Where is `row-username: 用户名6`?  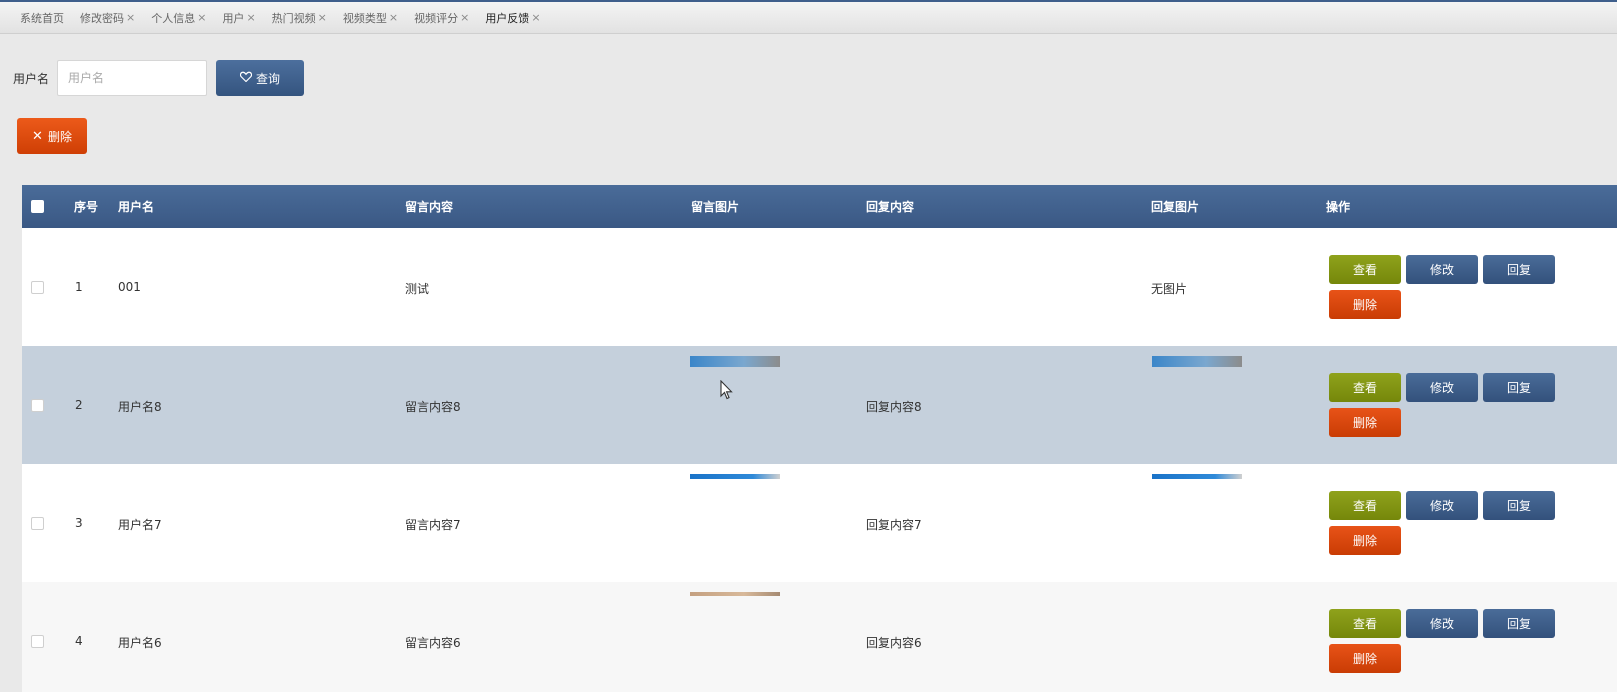
row-username: 用户名6 is located at coordinates (140, 643).